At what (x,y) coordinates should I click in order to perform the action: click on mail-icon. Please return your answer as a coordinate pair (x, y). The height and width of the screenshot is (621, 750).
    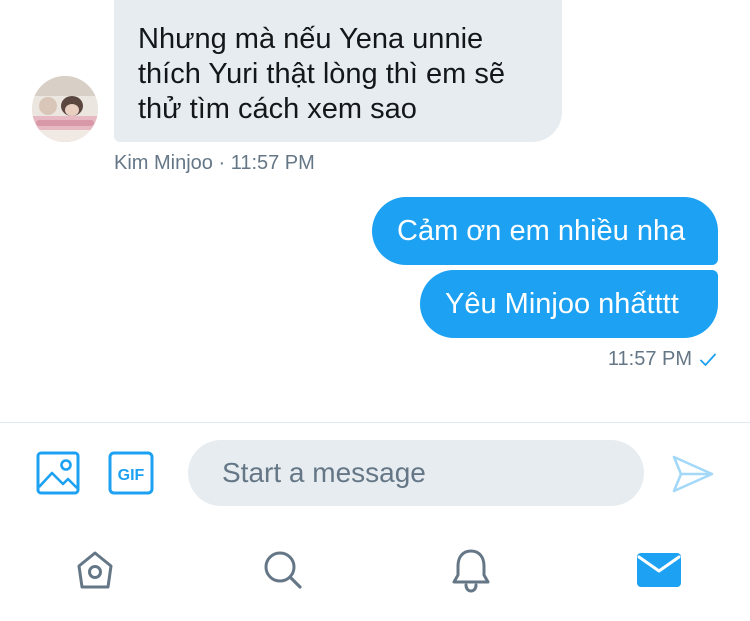
    Looking at the image, I should click on (659, 570).